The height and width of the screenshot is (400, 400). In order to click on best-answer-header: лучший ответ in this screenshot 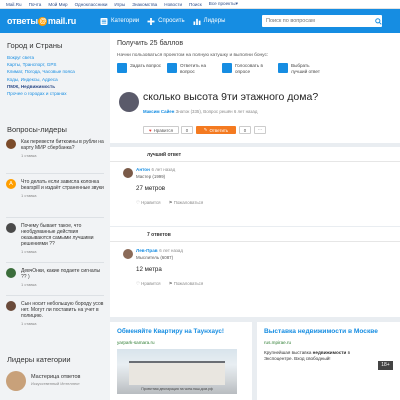, I will do `click(164, 155)`.